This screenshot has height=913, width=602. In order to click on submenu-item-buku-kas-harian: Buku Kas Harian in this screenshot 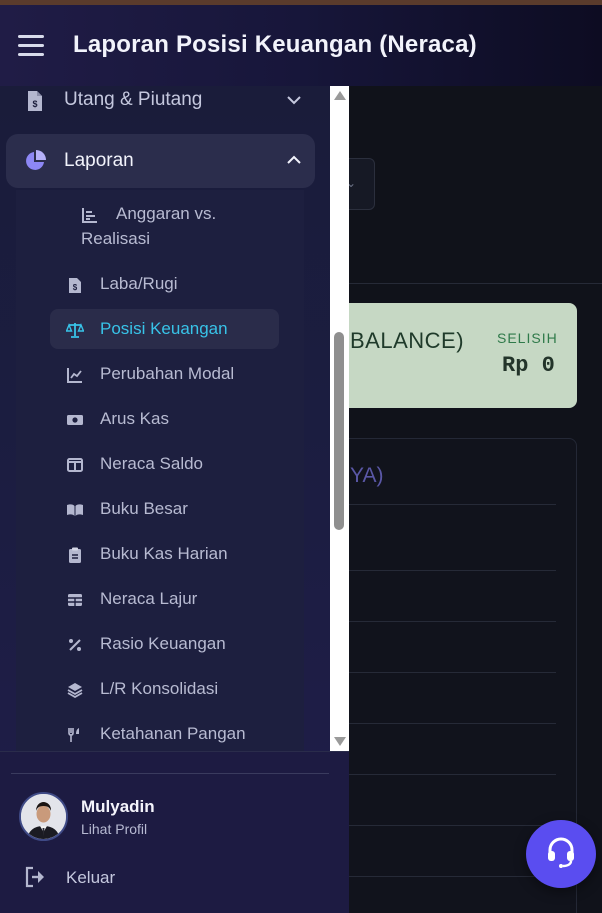, I will do `click(164, 554)`.